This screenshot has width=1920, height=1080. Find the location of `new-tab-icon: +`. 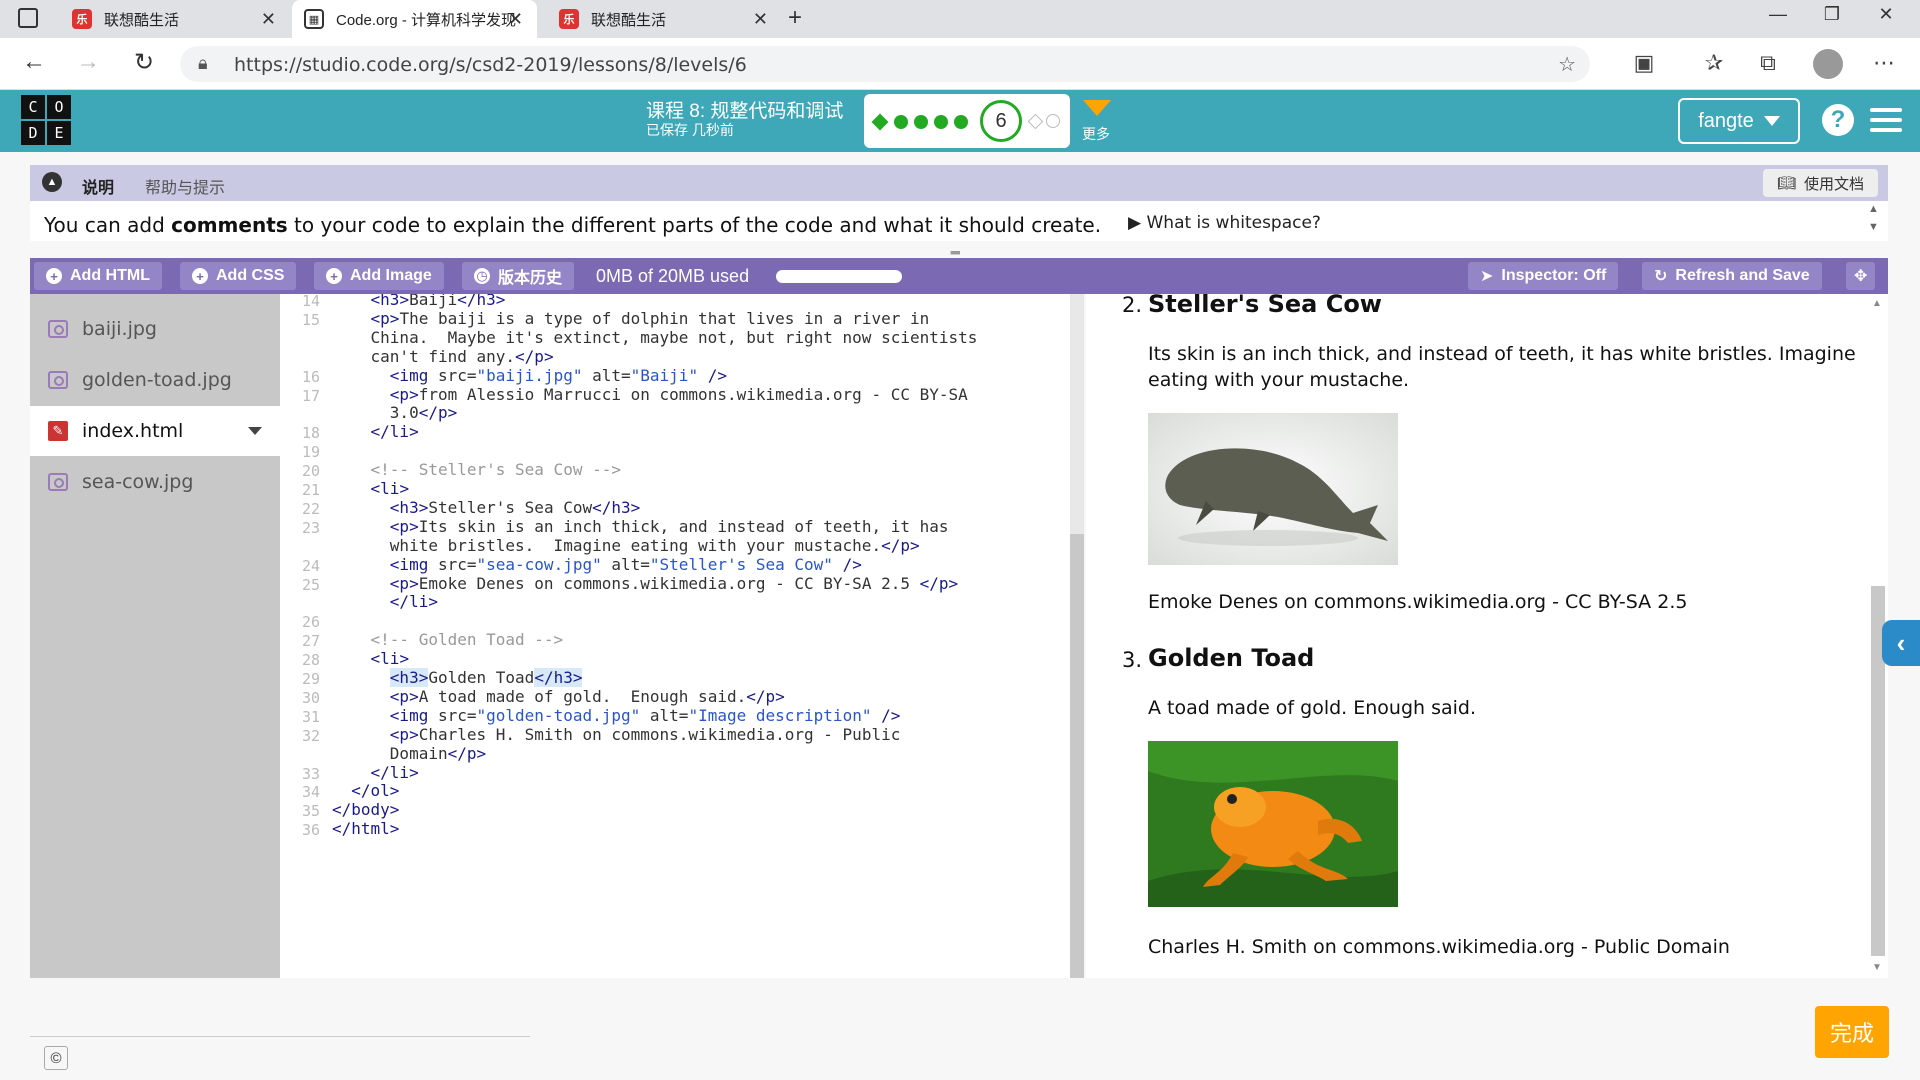

new-tab-icon: + is located at coordinates (795, 18).